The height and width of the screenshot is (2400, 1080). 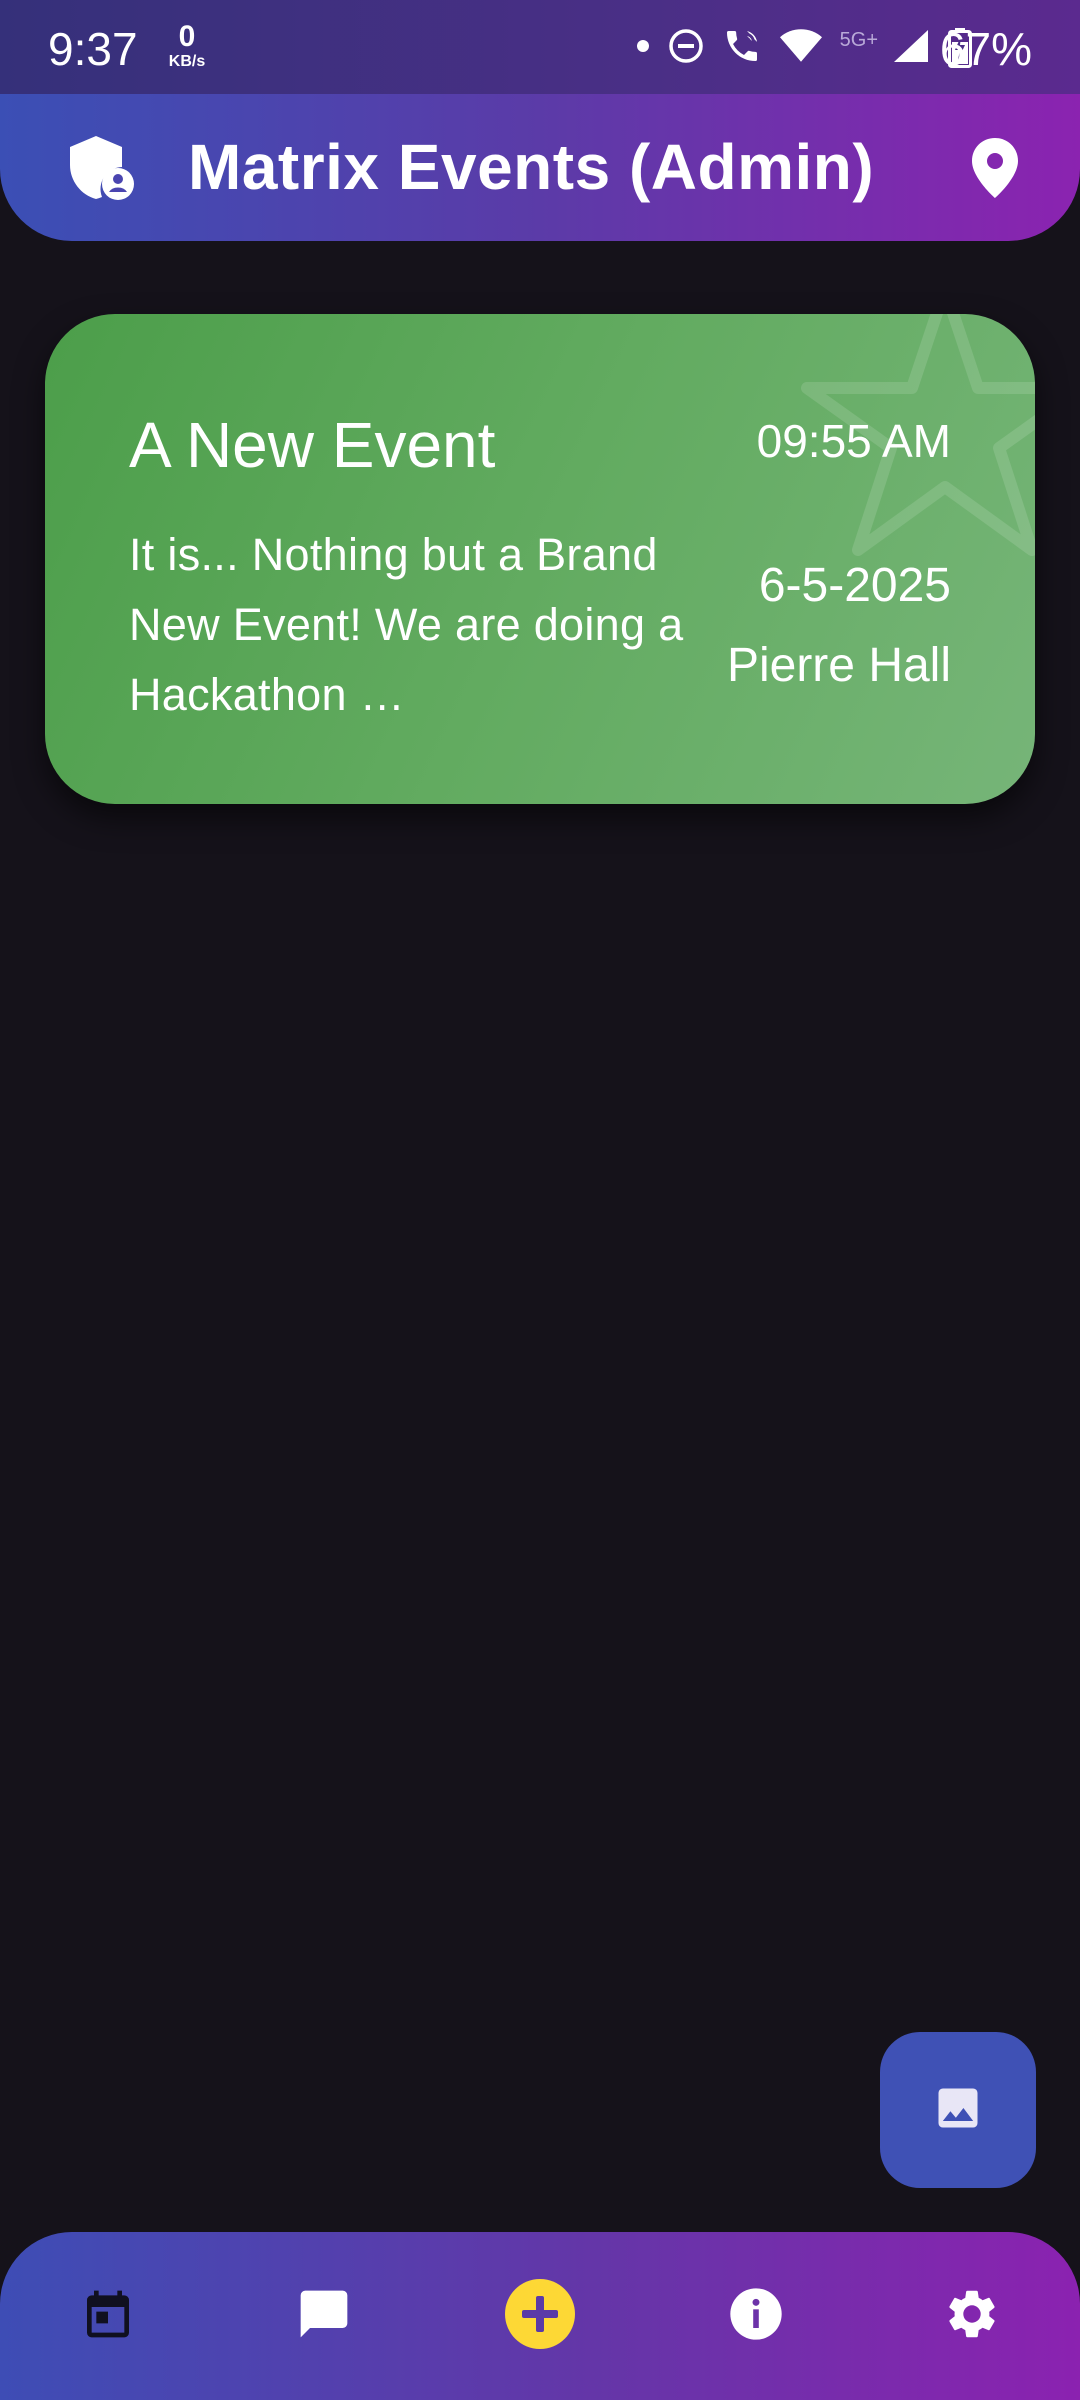 I want to click on app-bar: Matrix Events (Admin), so click(x=540, y=167).